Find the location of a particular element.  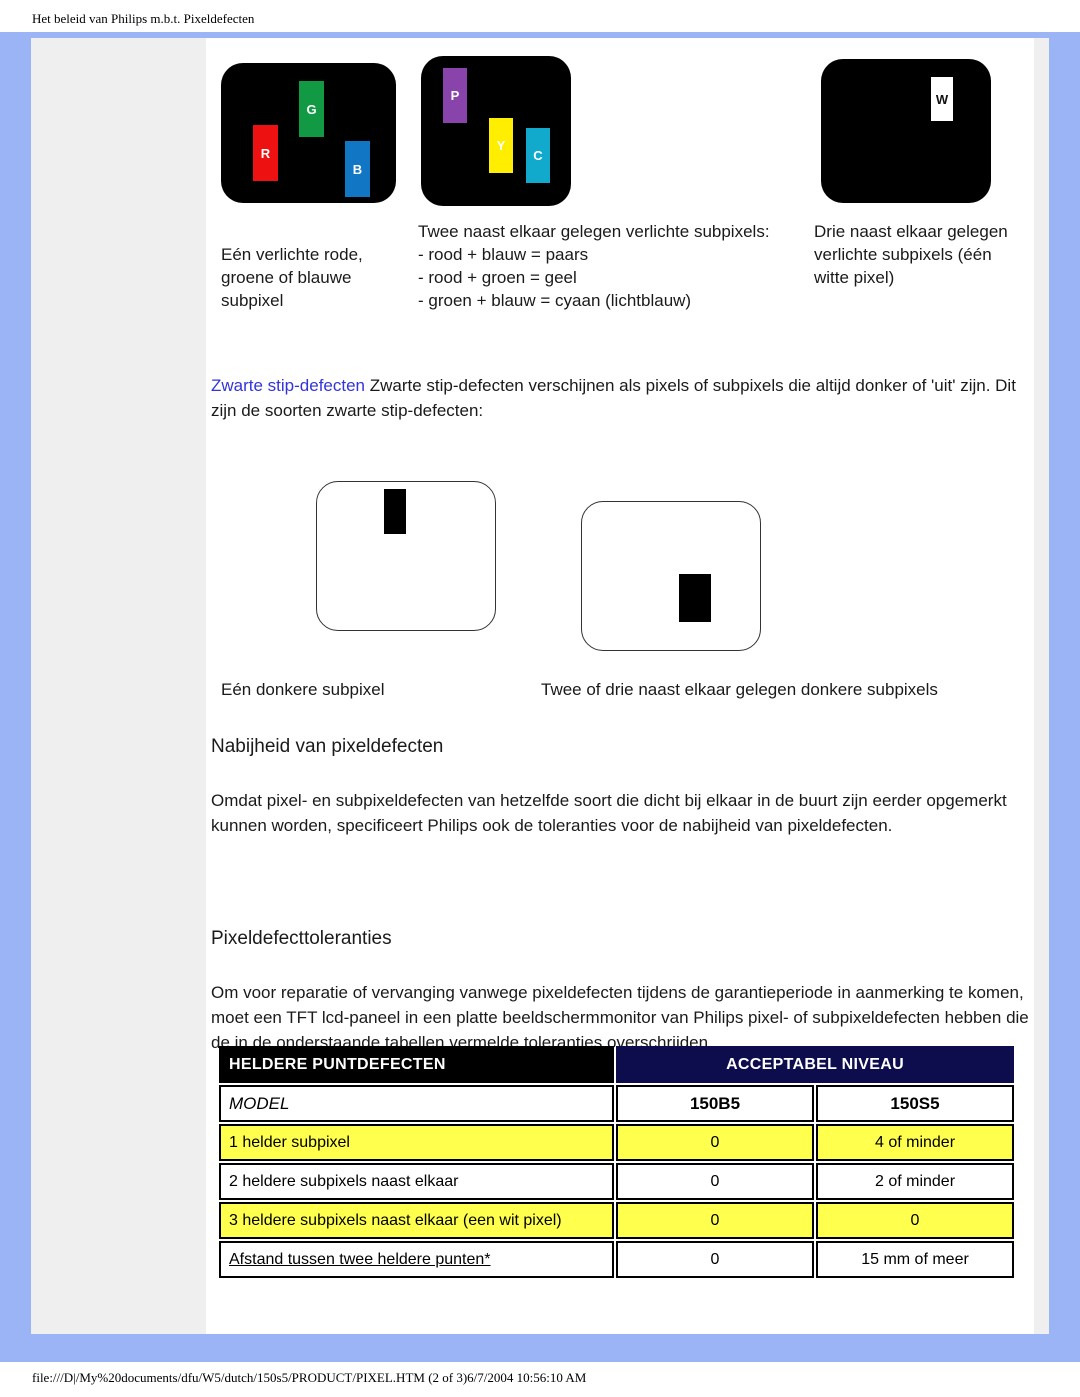

row-value-150s5: 15 mm of meer is located at coordinates (915, 1259).